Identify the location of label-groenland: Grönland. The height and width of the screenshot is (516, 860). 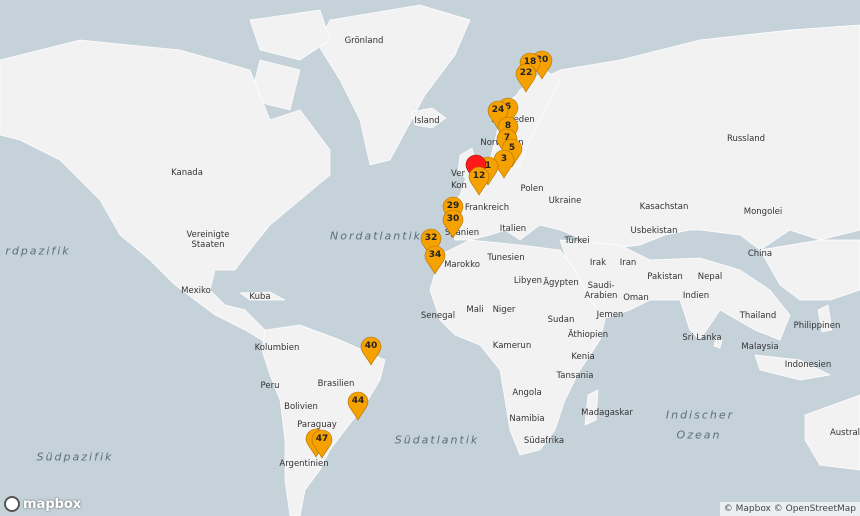
(364, 41).